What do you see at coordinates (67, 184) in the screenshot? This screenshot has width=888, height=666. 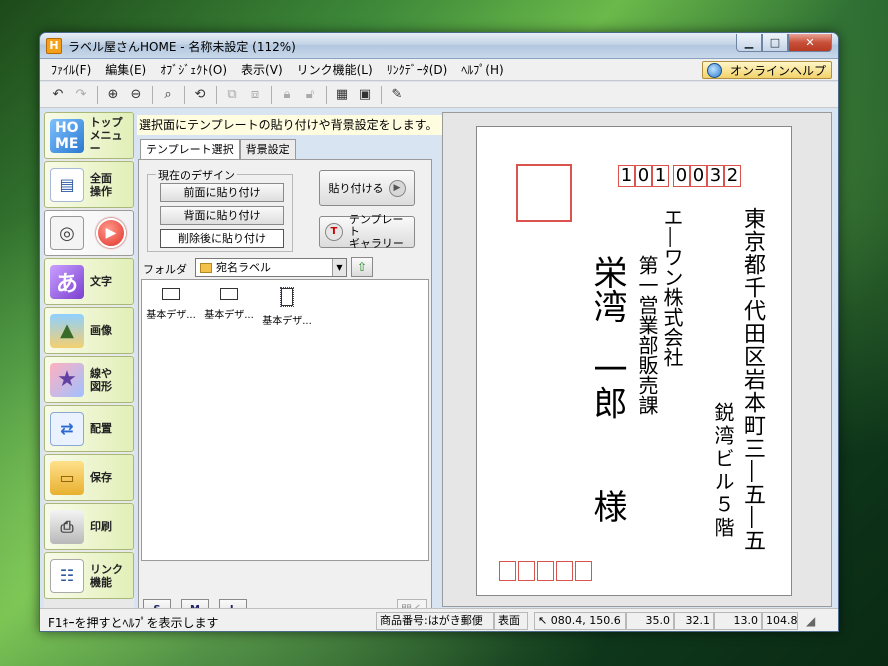 I see `full-operation-icon: ▤` at bounding box center [67, 184].